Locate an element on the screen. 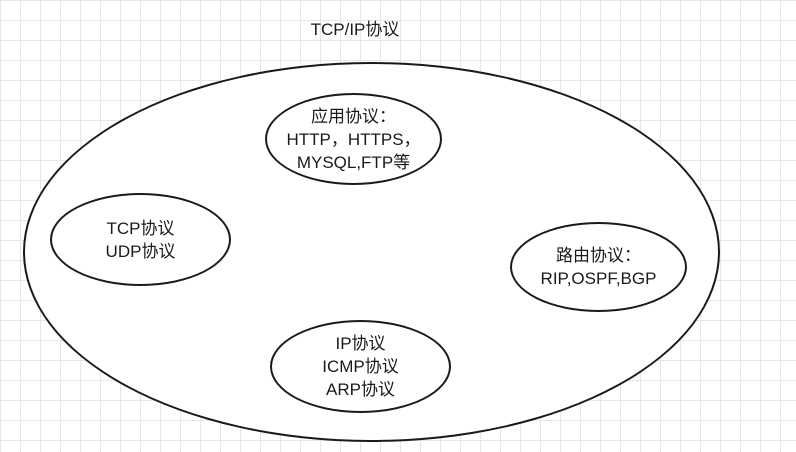 The width and height of the screenshot is (796, 452). node-line: IP协议 is located at coordinates (360, 343).